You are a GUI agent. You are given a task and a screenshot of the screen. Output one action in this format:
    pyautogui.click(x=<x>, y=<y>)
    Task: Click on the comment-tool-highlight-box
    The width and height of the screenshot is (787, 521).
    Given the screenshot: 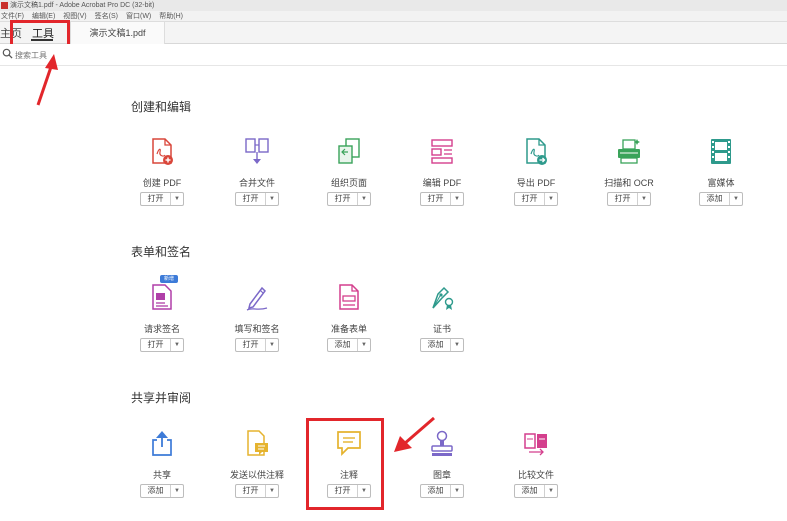 What is the action you would take?
    pyautogui.click(x=345, y=464)
    